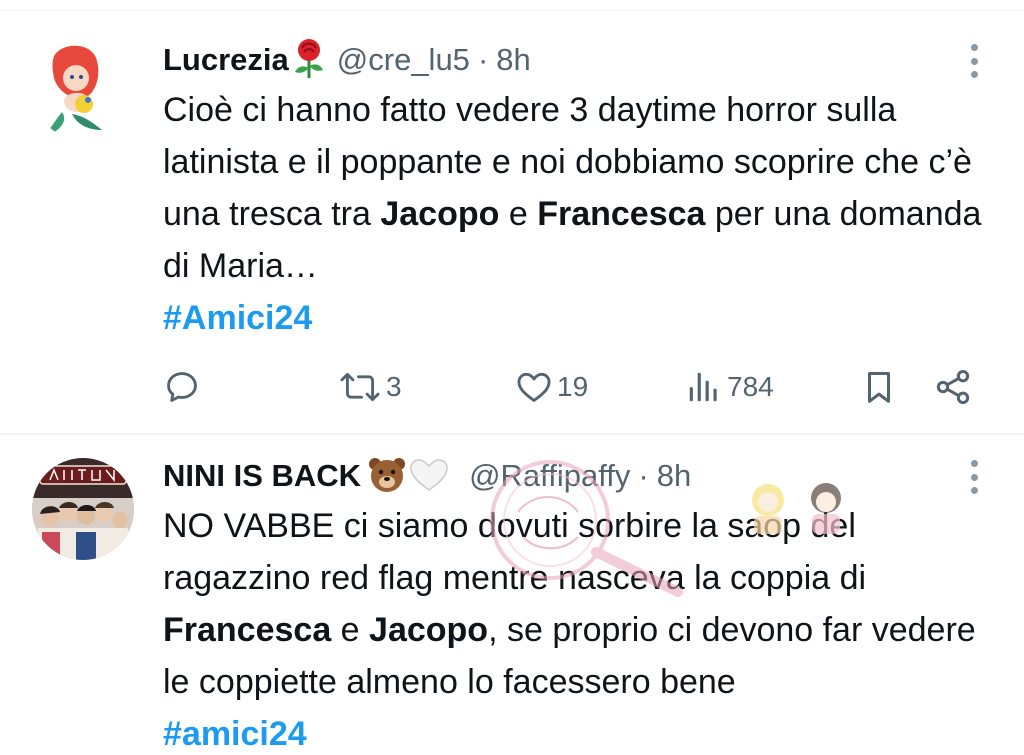 This screenshot has height=755, width=1024. I want to click on username-handle: @Raffipaffy, so click(549, 476).